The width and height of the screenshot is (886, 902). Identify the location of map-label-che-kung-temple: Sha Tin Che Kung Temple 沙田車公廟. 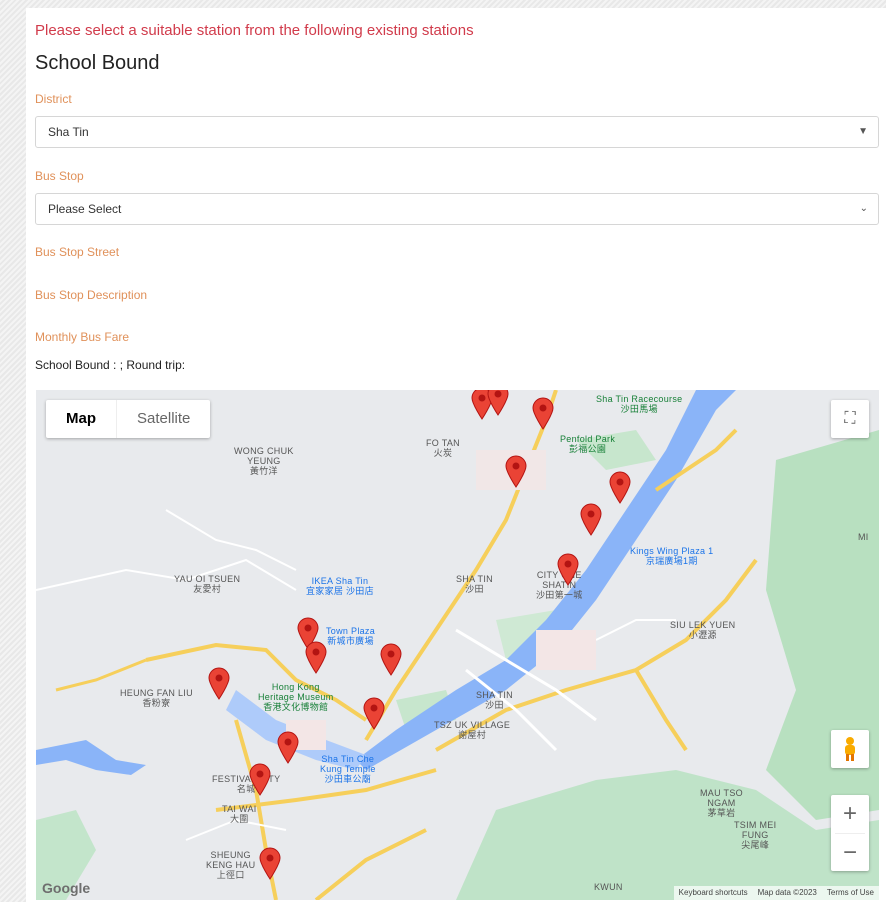
(348, 769).